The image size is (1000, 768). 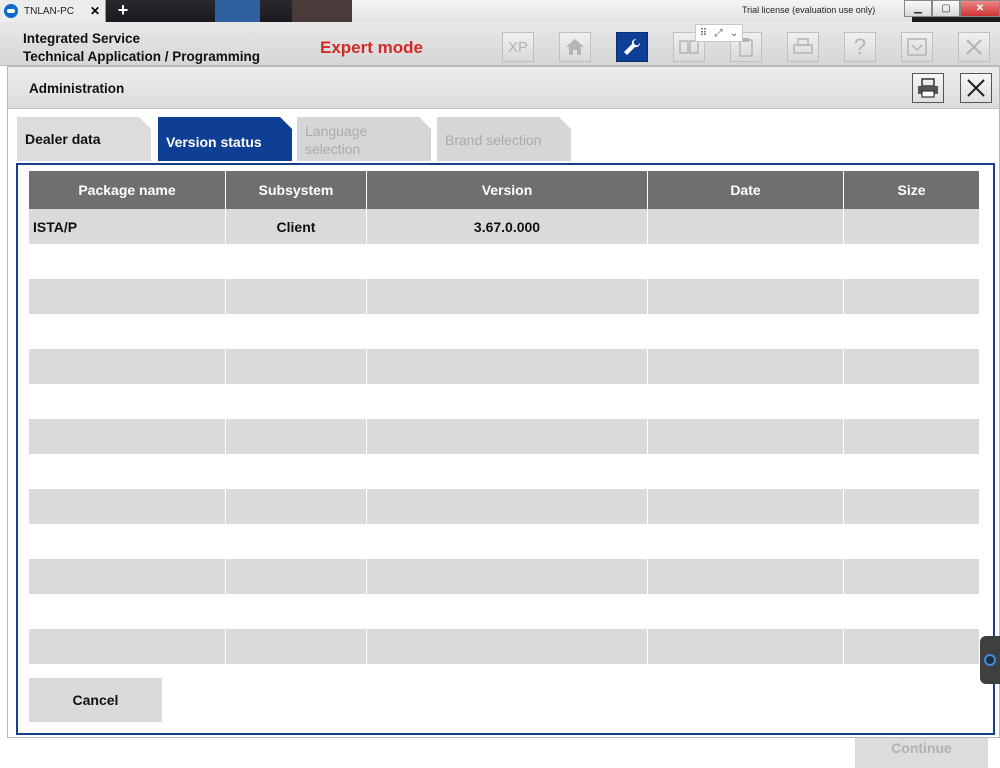 I want to click on wrench-icon, so click(x=632, y=46).